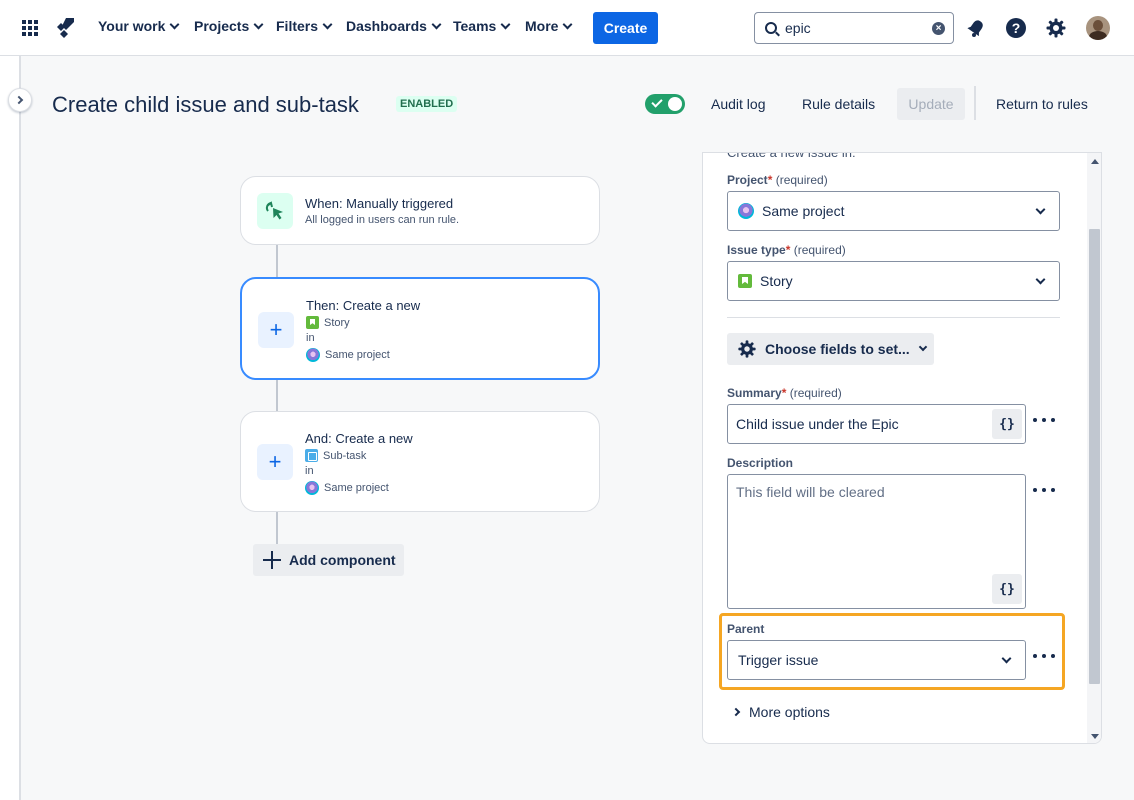  I want to click on more-options-label: More options, so click(789, 712).